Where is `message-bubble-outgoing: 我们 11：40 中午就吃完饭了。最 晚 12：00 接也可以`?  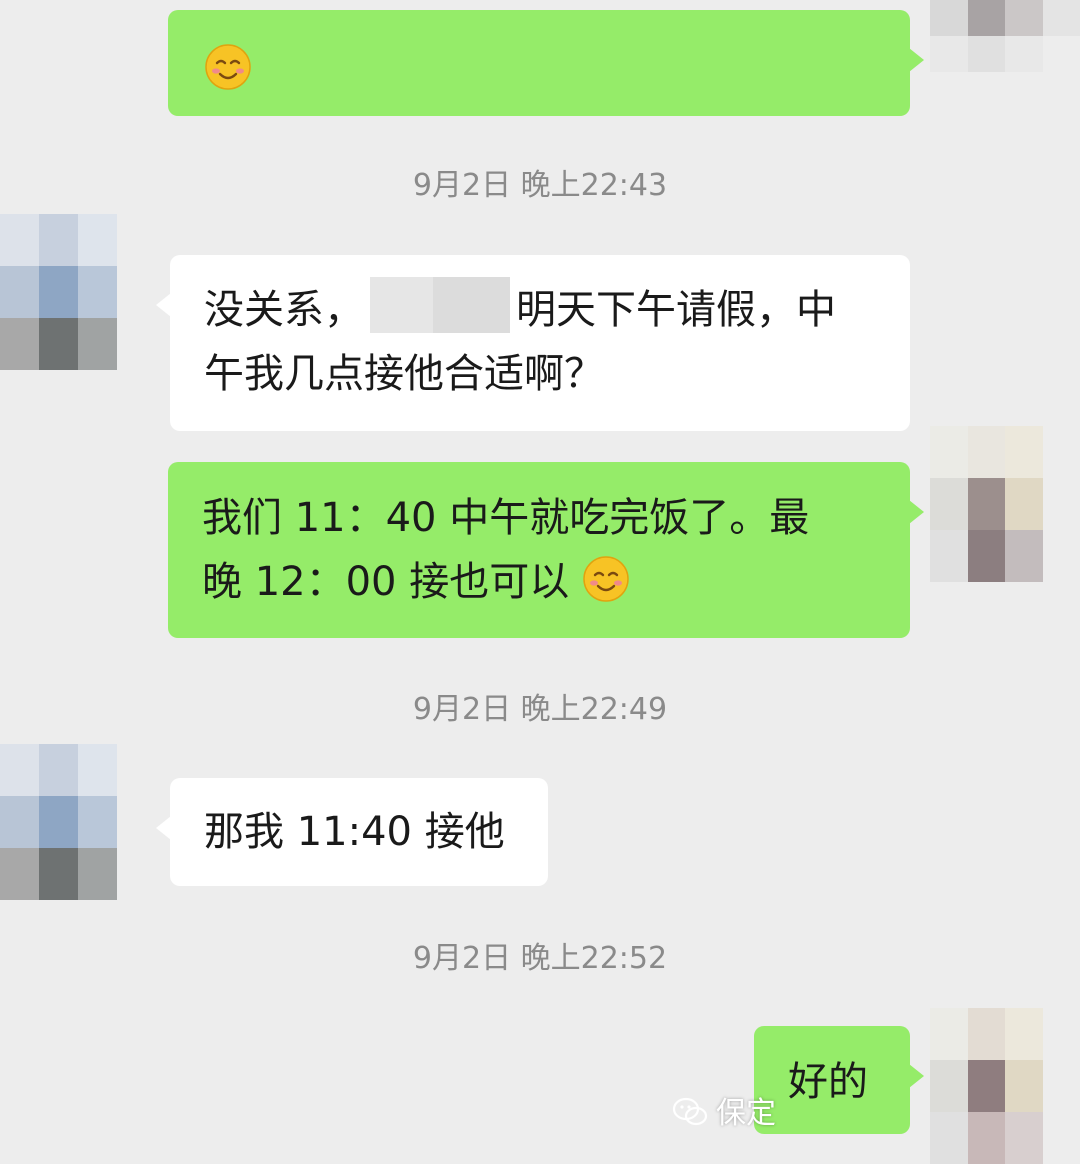 message-bubble-outgoing: 我们 11：40 中午就吃完饭了。最 晚 12：00 接也可以 is located at coordinates (546, 550).